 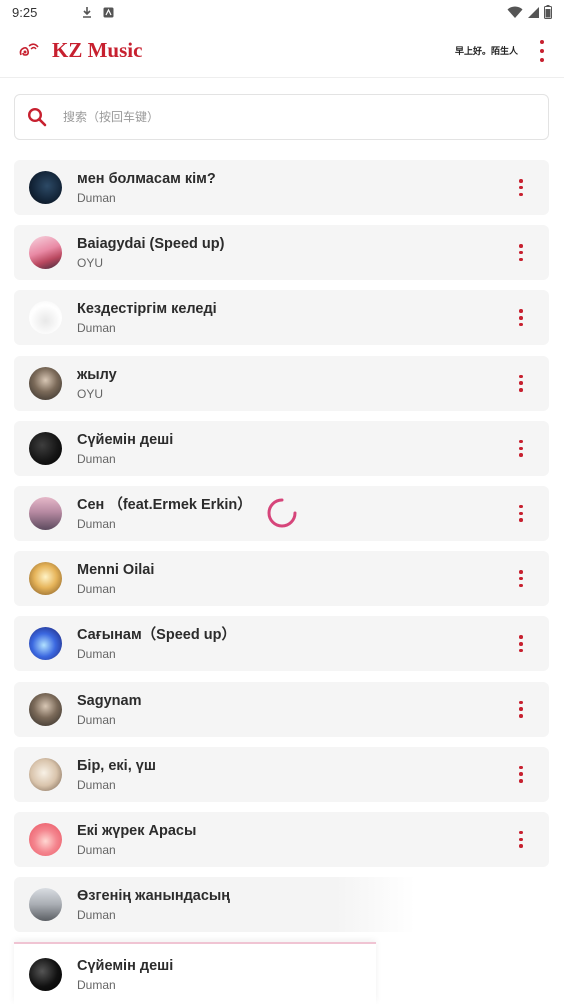 I want to click on song-title: Sagynam, so click(x=109, y=700).